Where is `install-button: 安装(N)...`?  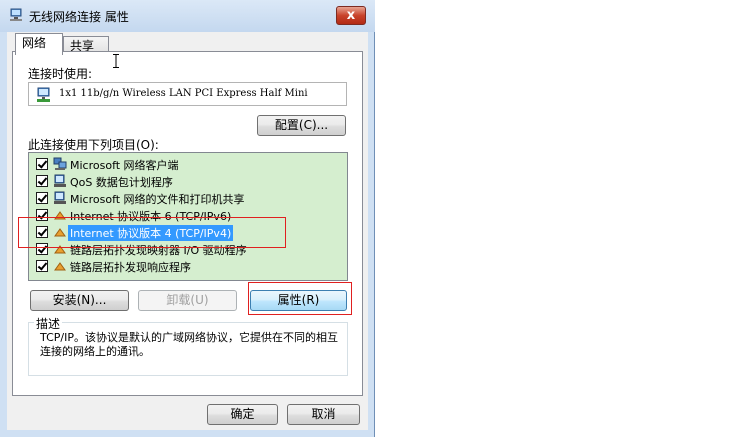 install-button: 安装(N)... is located at coordinates (79, 300).